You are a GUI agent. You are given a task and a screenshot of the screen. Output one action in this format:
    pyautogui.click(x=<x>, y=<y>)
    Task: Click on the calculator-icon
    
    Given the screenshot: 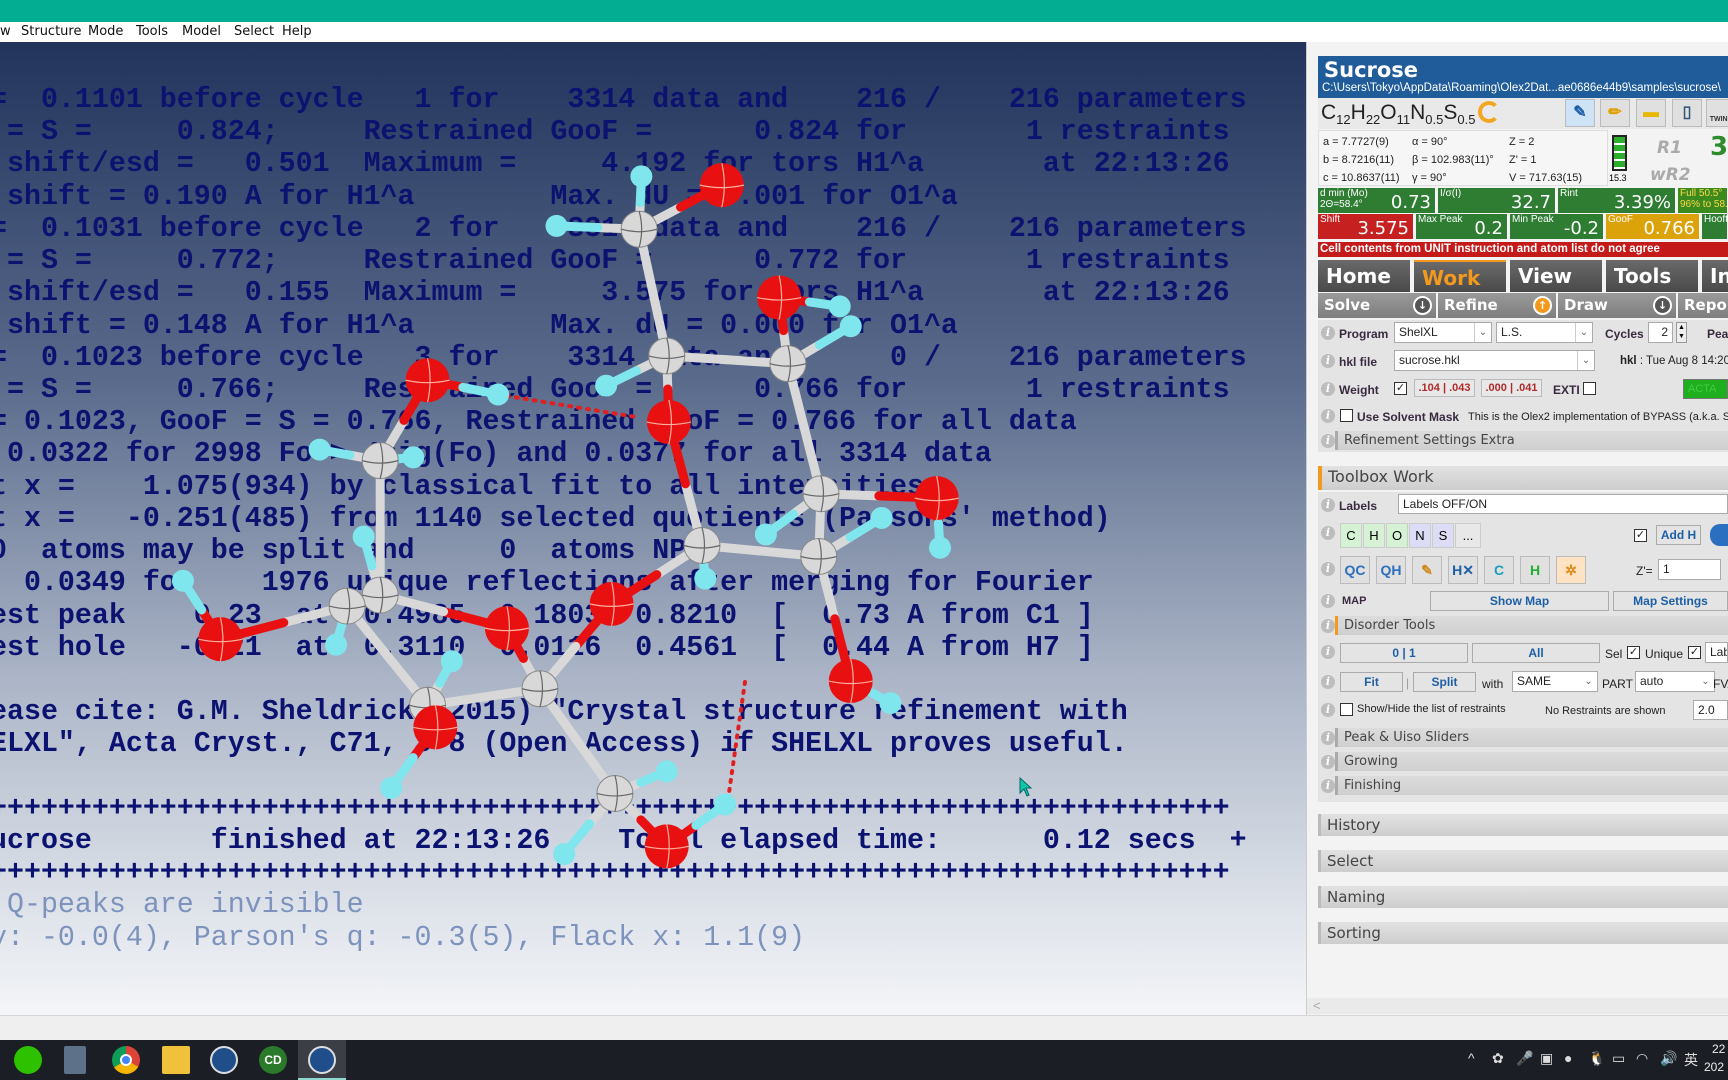 What is the action you would take?
    pyautogui.click(x=75, y=1060)
    